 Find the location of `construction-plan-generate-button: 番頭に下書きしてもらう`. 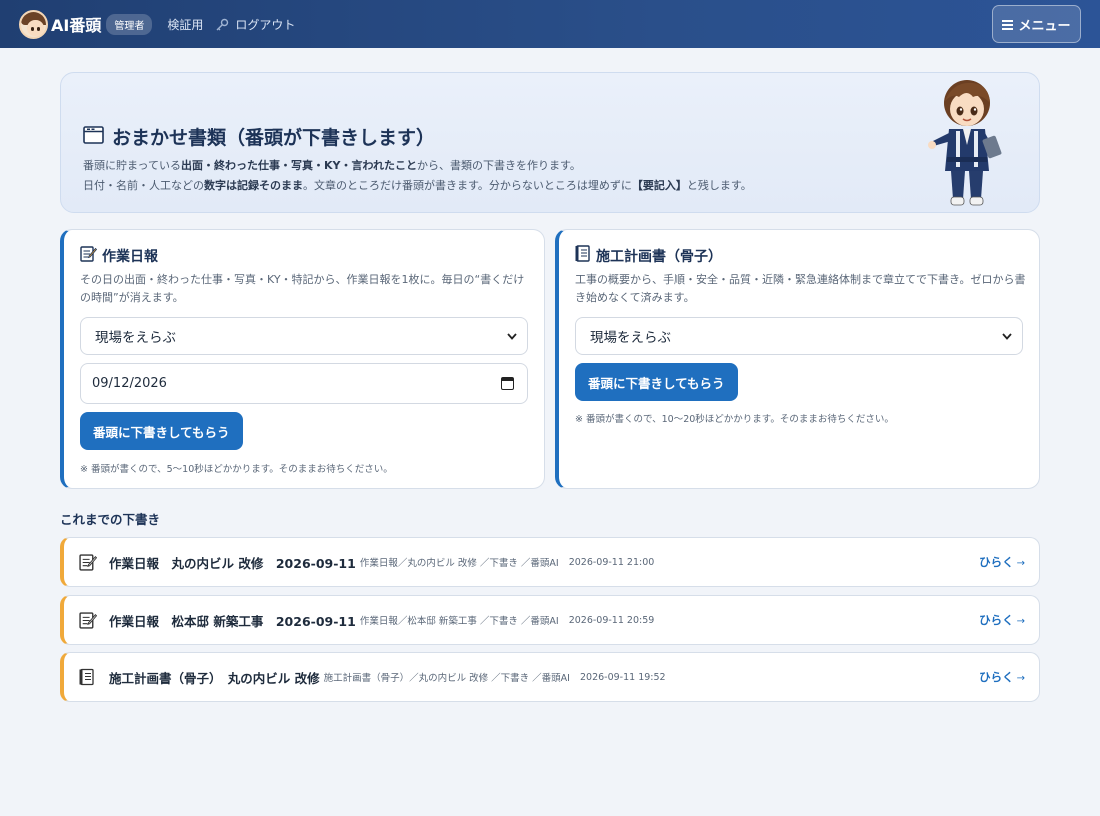

construction-plan-generate-button: 番頭に下書きしてもらう is located at coordinates (656, 382).